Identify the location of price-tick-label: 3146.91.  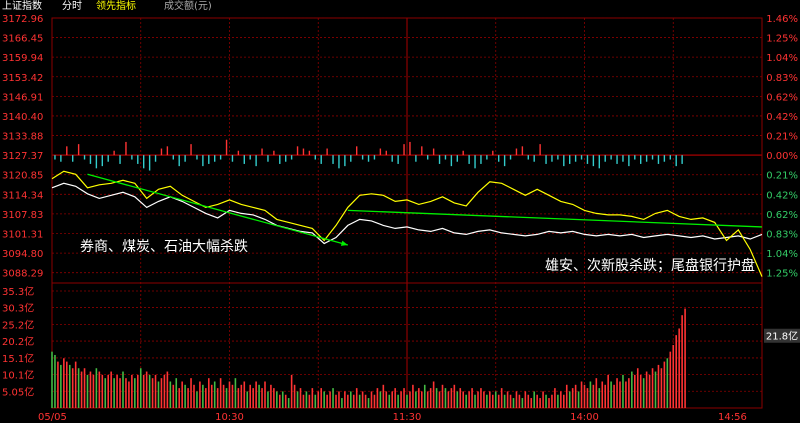
(22, 97).